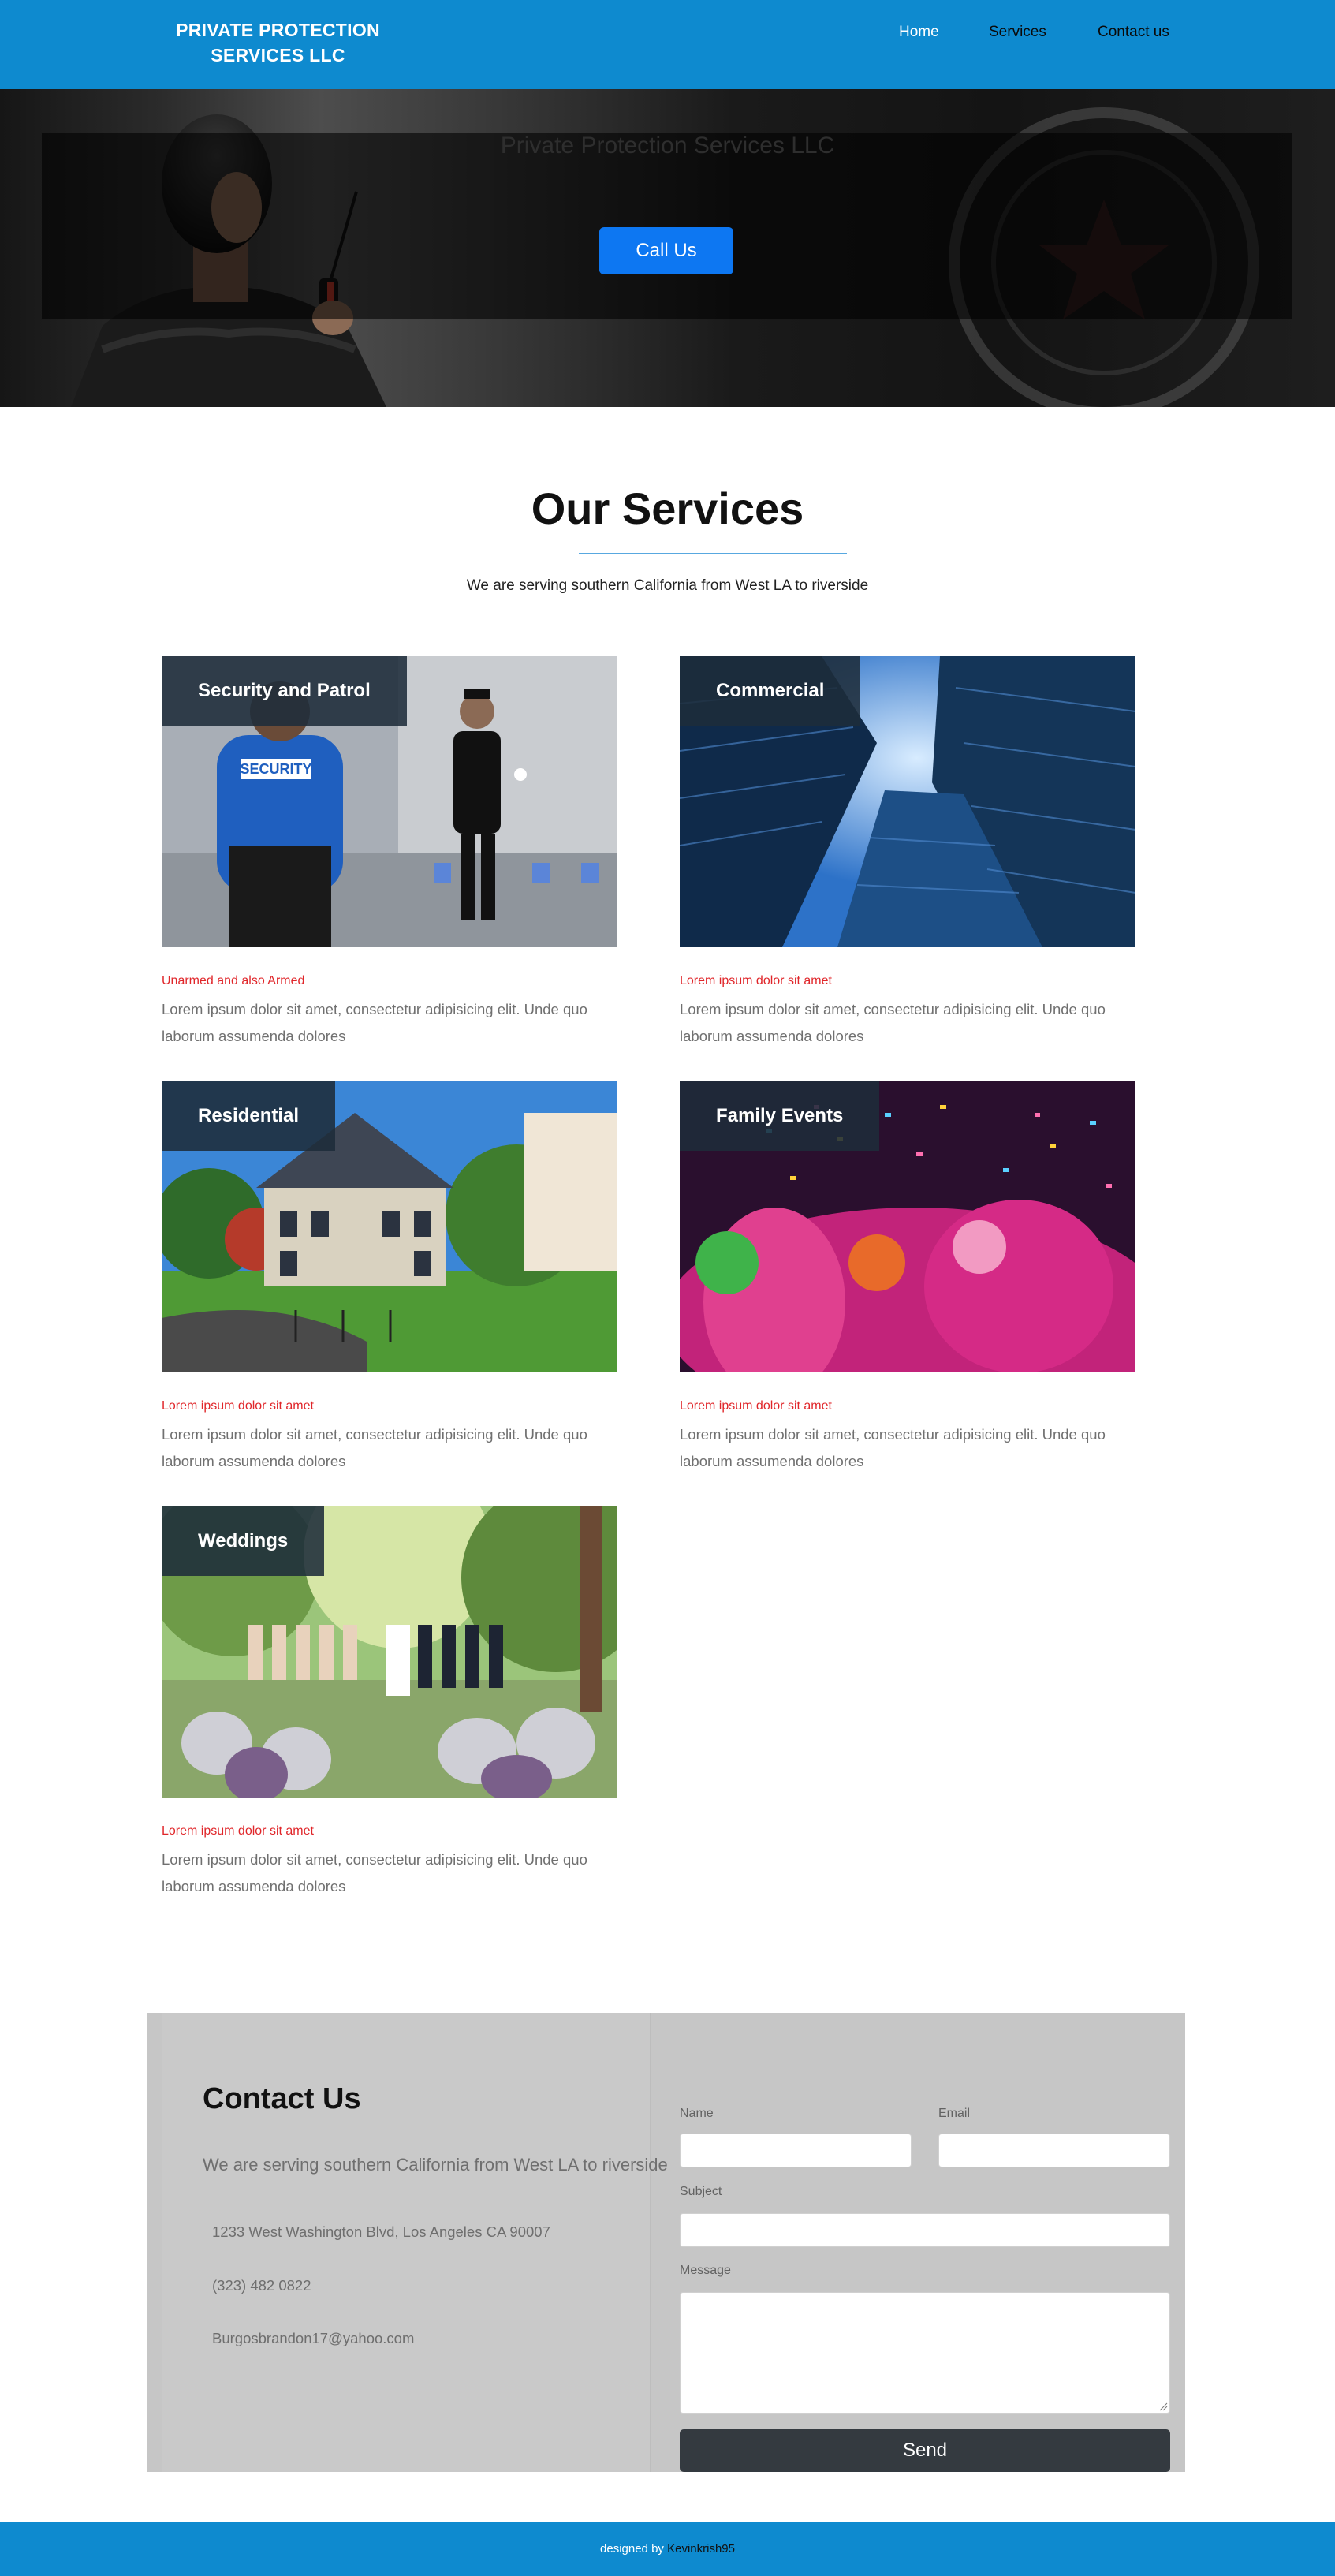 This screenshot has width=1335, height=2576. Describe the element at coordinates (925, 2230) in the screenshot. I see `subject-input` at that location.